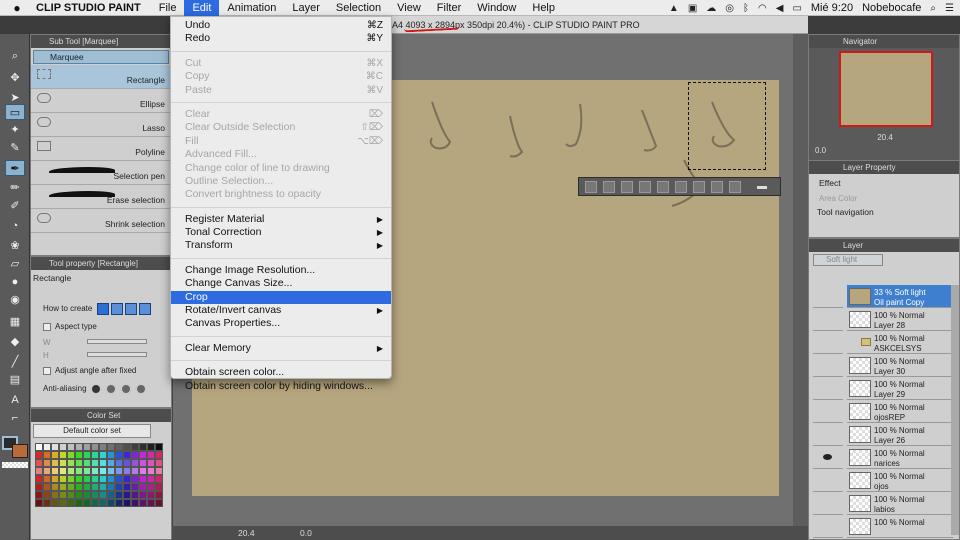 The width and height of the screenshot is (960, 540). What do you see at coordinates (15, 168) in the screenshot?
I see `pen-tool-icon: ✒` at bounding box center [15, 168].